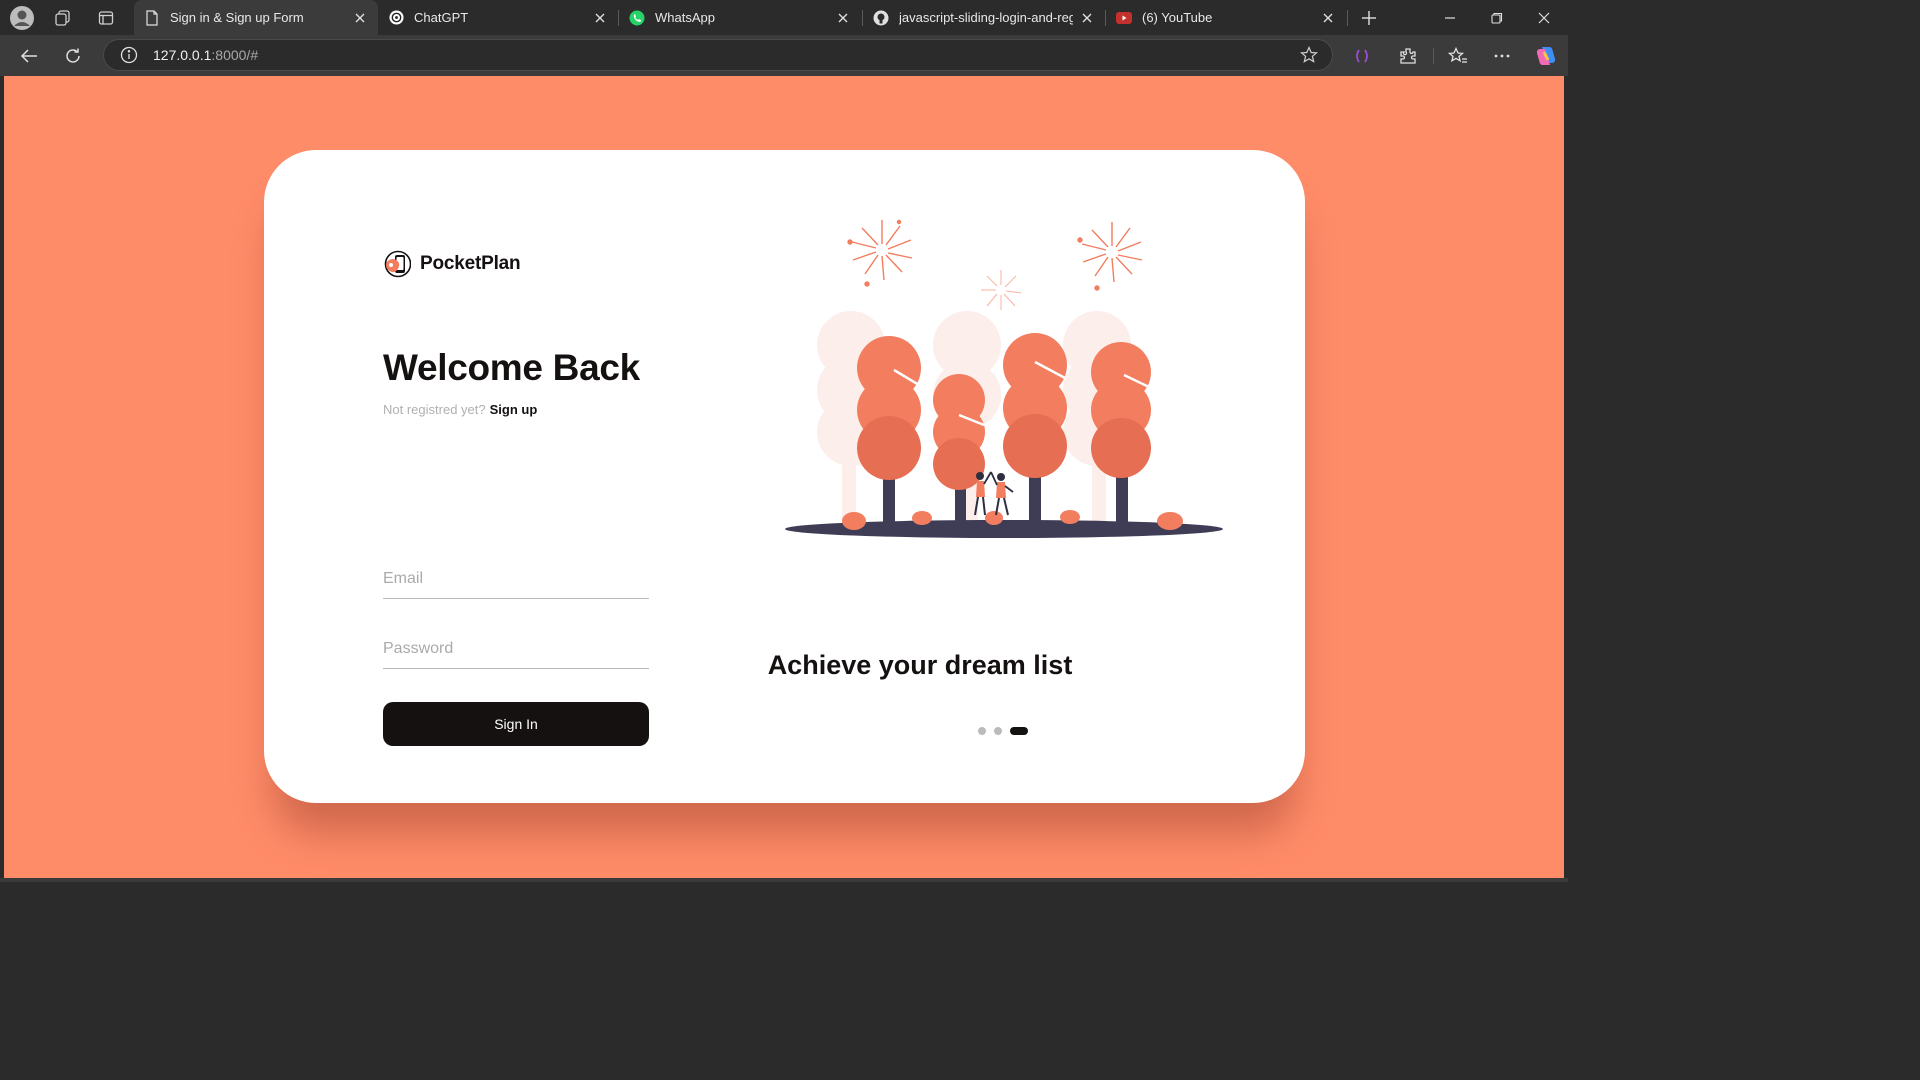 The height and width of the screenshot is (1080, 1920). I want to click on carousel-dots, so click(1003, 731).